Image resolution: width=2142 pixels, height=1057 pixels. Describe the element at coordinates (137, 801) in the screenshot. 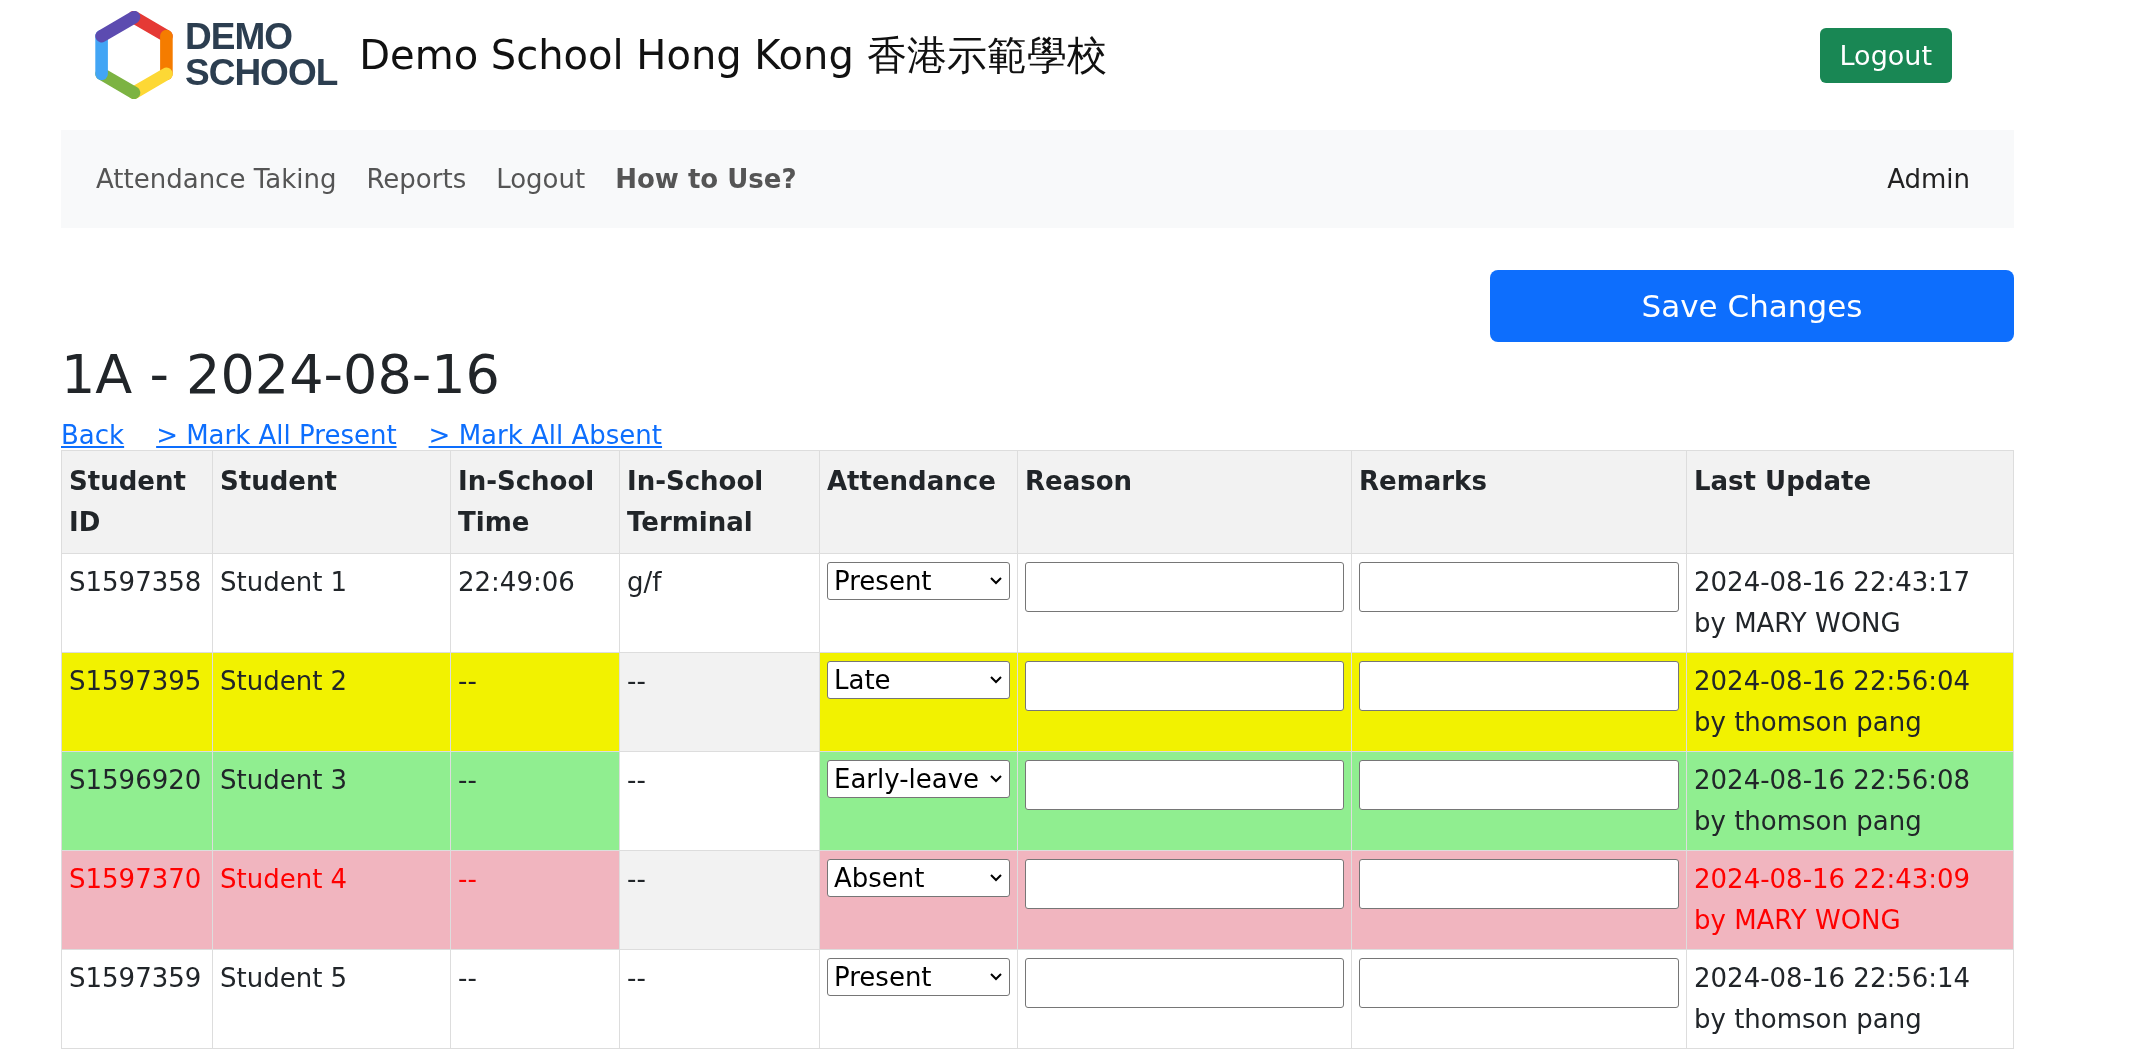

I see `table-cell: S1596920` at that location.